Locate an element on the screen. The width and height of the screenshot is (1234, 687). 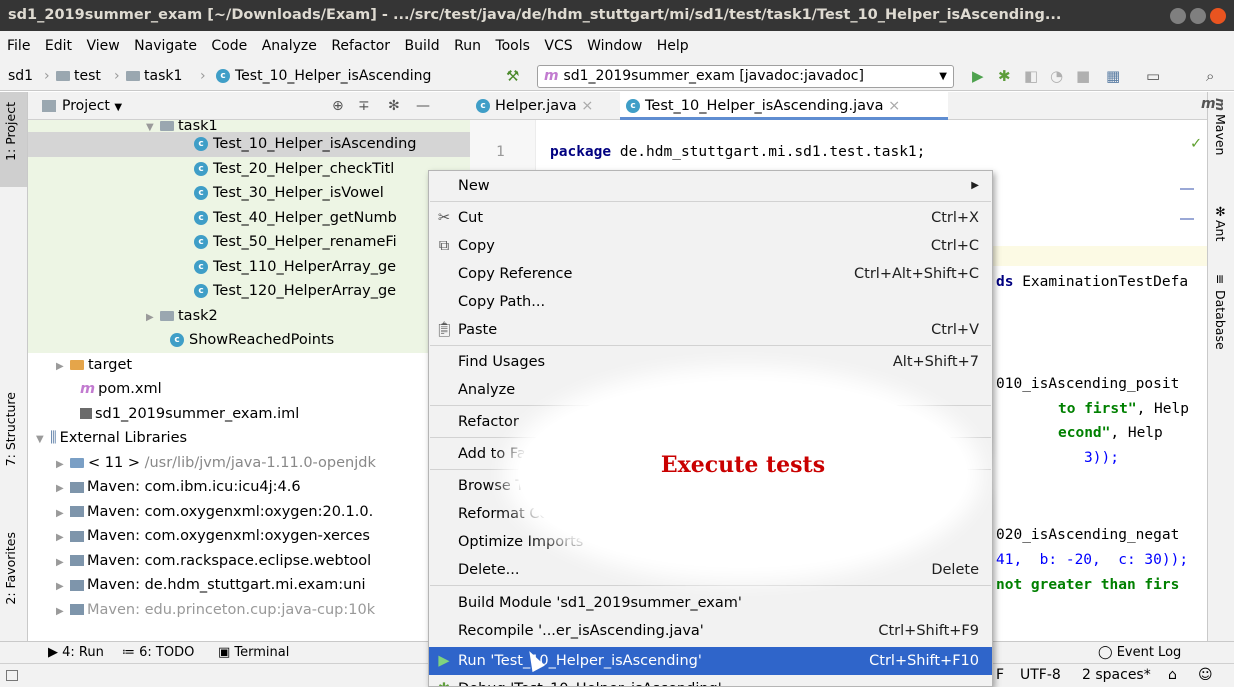
tool-event-log: ◯ Event Log is located at coordinates (1139, 652).